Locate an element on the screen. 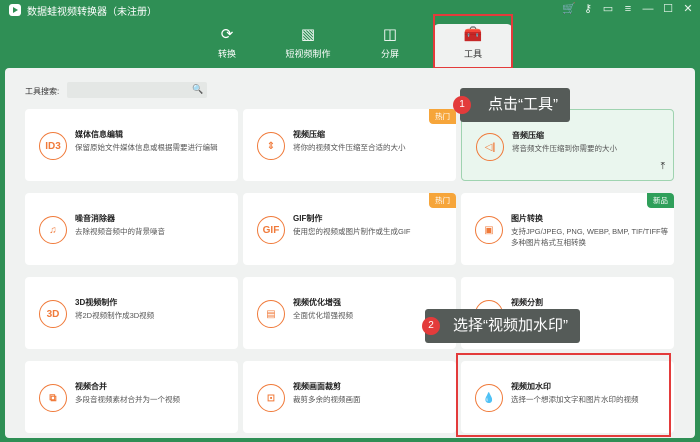  search-label: 工具搜索: is located at coordinates (42, 91).